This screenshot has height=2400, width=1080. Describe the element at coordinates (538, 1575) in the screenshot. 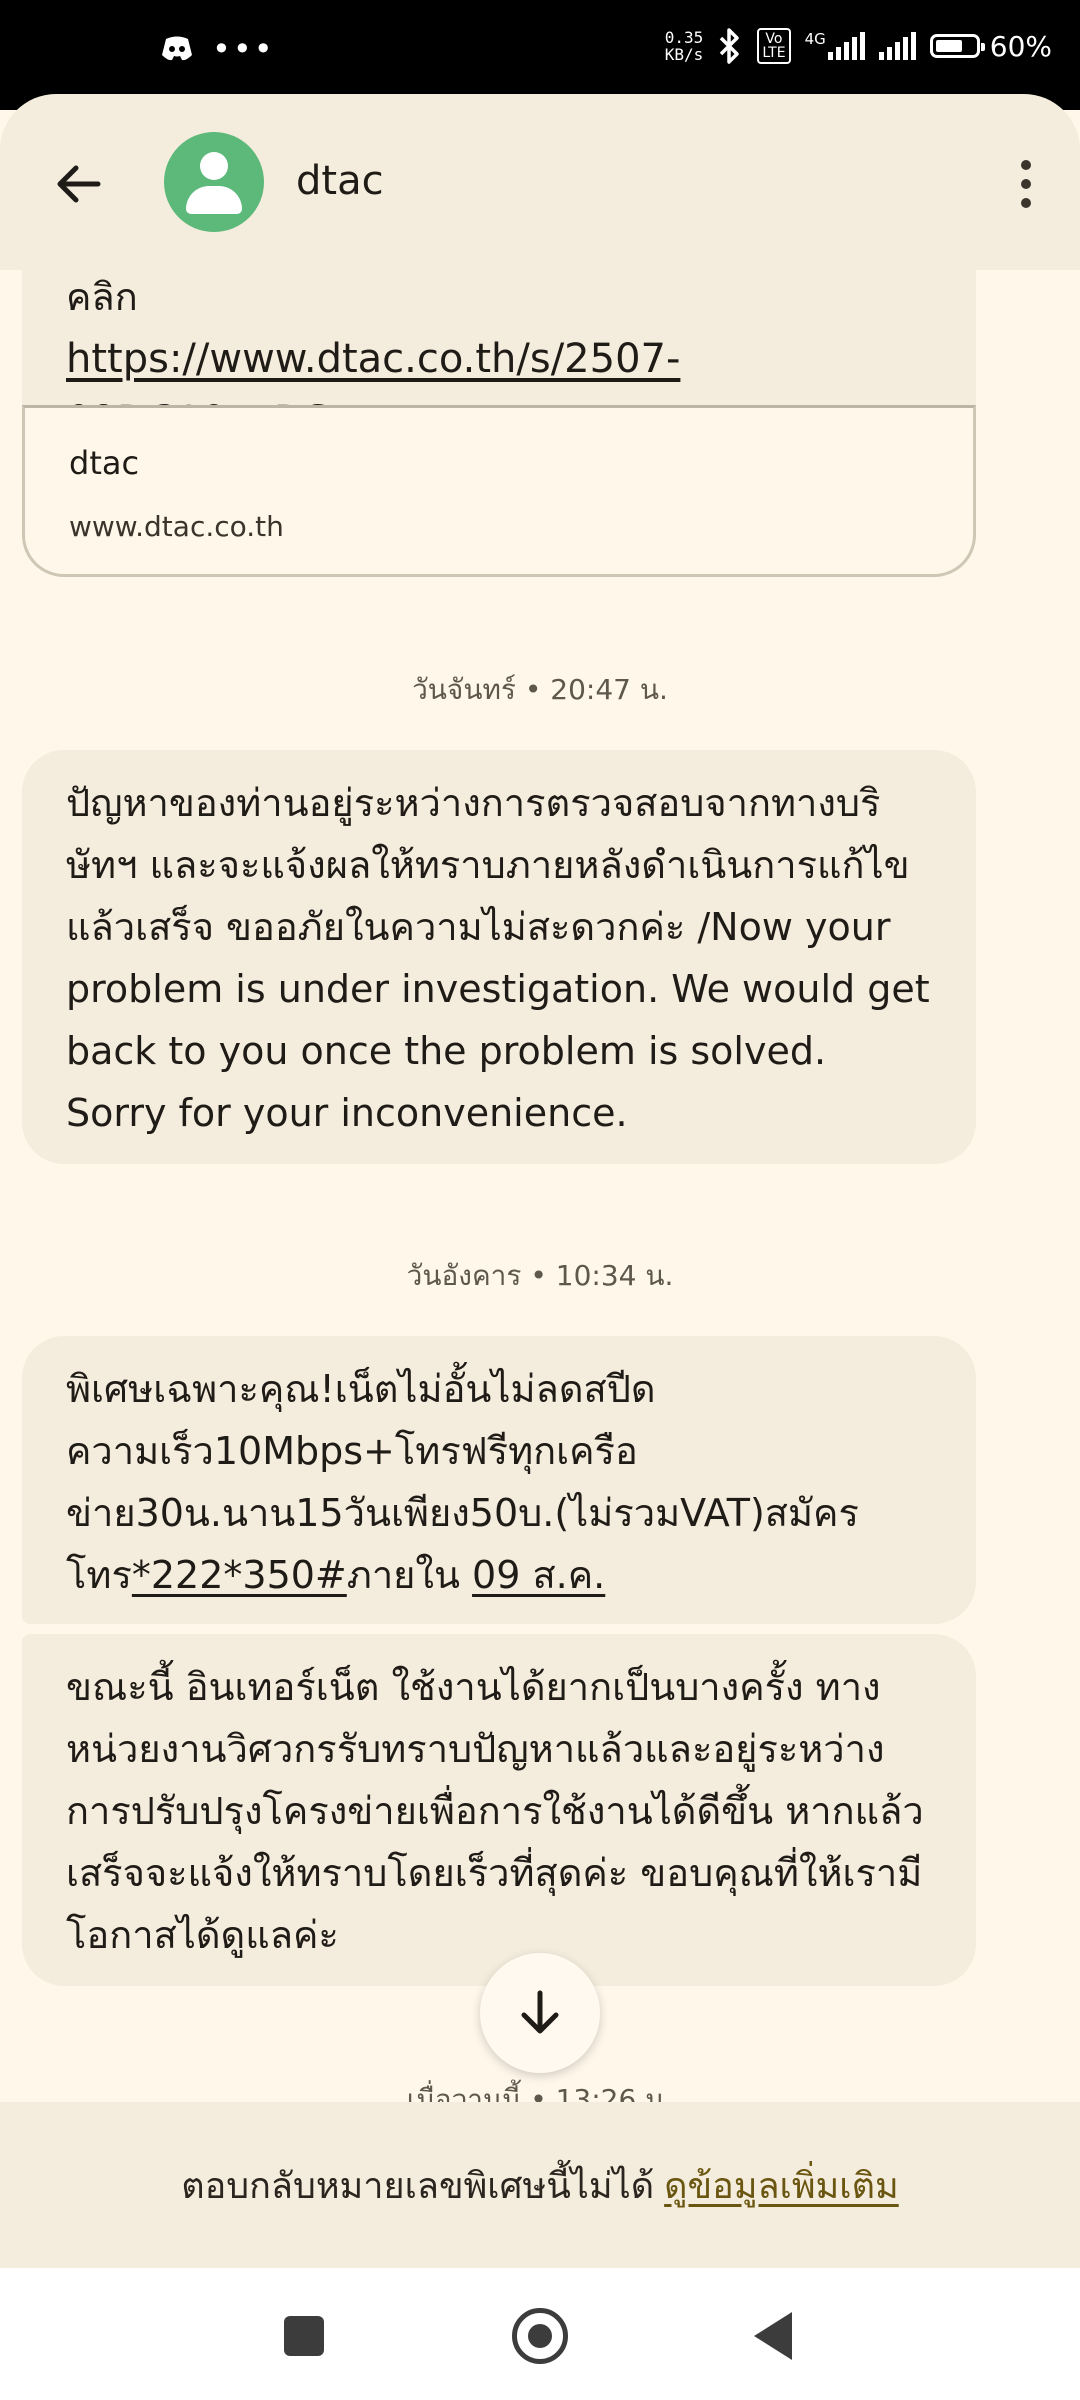

I see `date-link: 09 ส.ค.` at that location.